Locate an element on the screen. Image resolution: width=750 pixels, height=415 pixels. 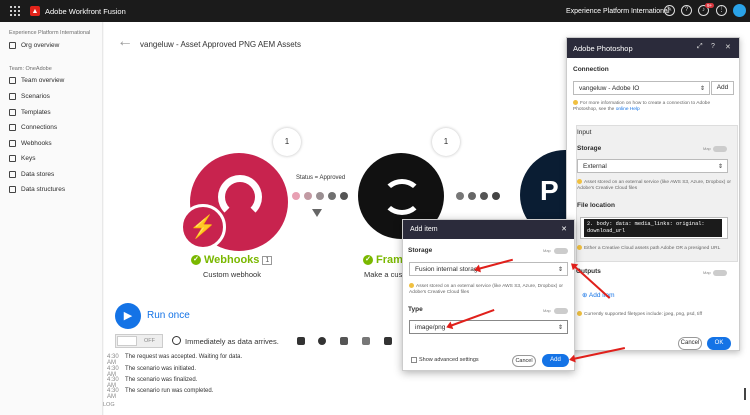
sidebar-team-section: Team: OneAdobe is located at coordinates (30, 69).